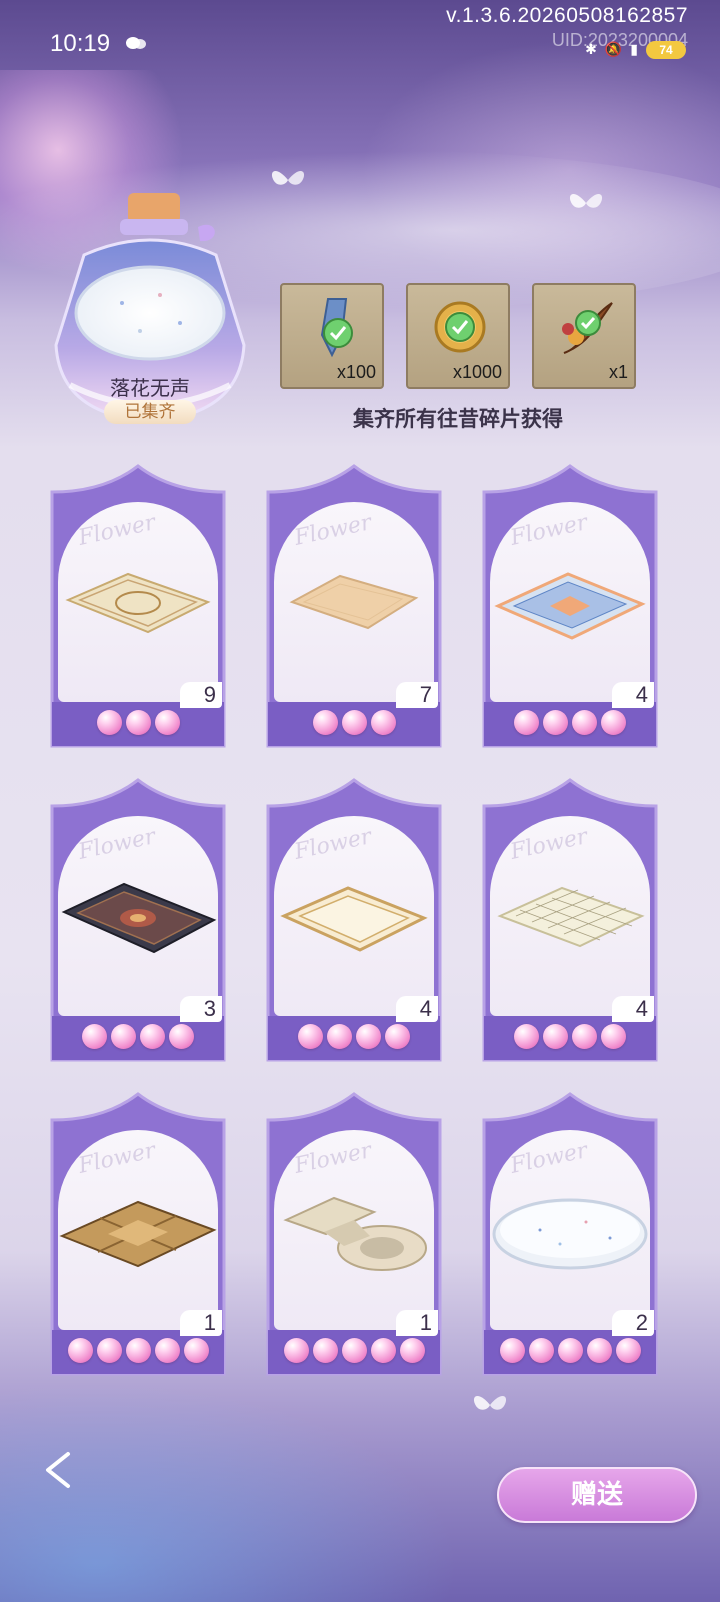 The width and height of the screenshot is (720, 1602). I want to click on status-time: 10:19, so click(80, 43).